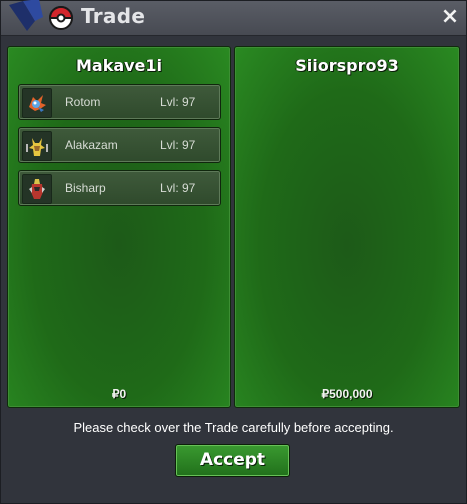 The height and width of the screenshot is (504, 467). I want to click on pokemon-slot: Bisharp Lvl: 97, so click(119, 188).